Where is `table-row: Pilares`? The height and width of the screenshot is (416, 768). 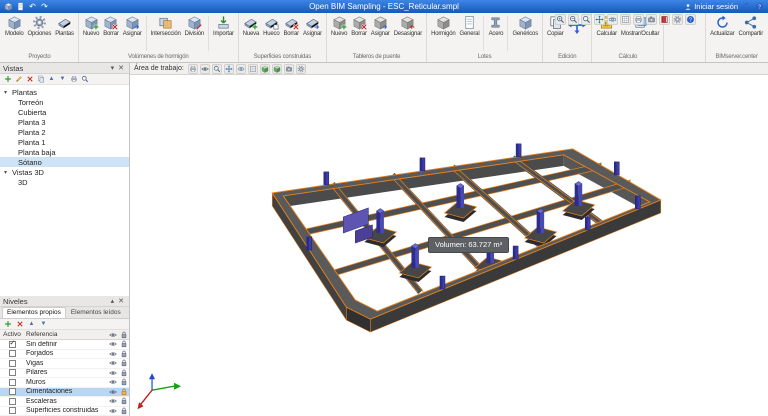 table-row: Pilares is located at coordinates (64, 373).